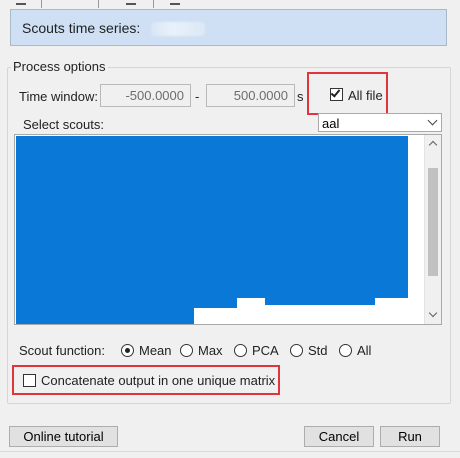  Describe the element at coordinates (186, 350) in the screenshot. I see `scout-function-max-radio` at that location.